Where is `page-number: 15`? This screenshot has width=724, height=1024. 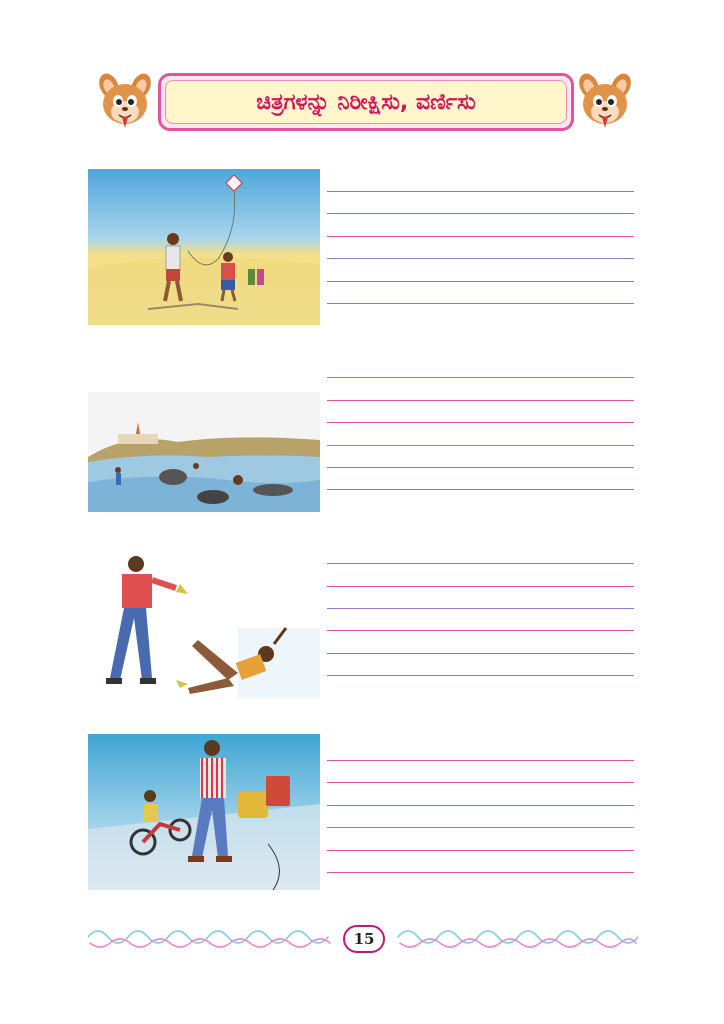 page-number: 15 is located at coordinates (364, 939).